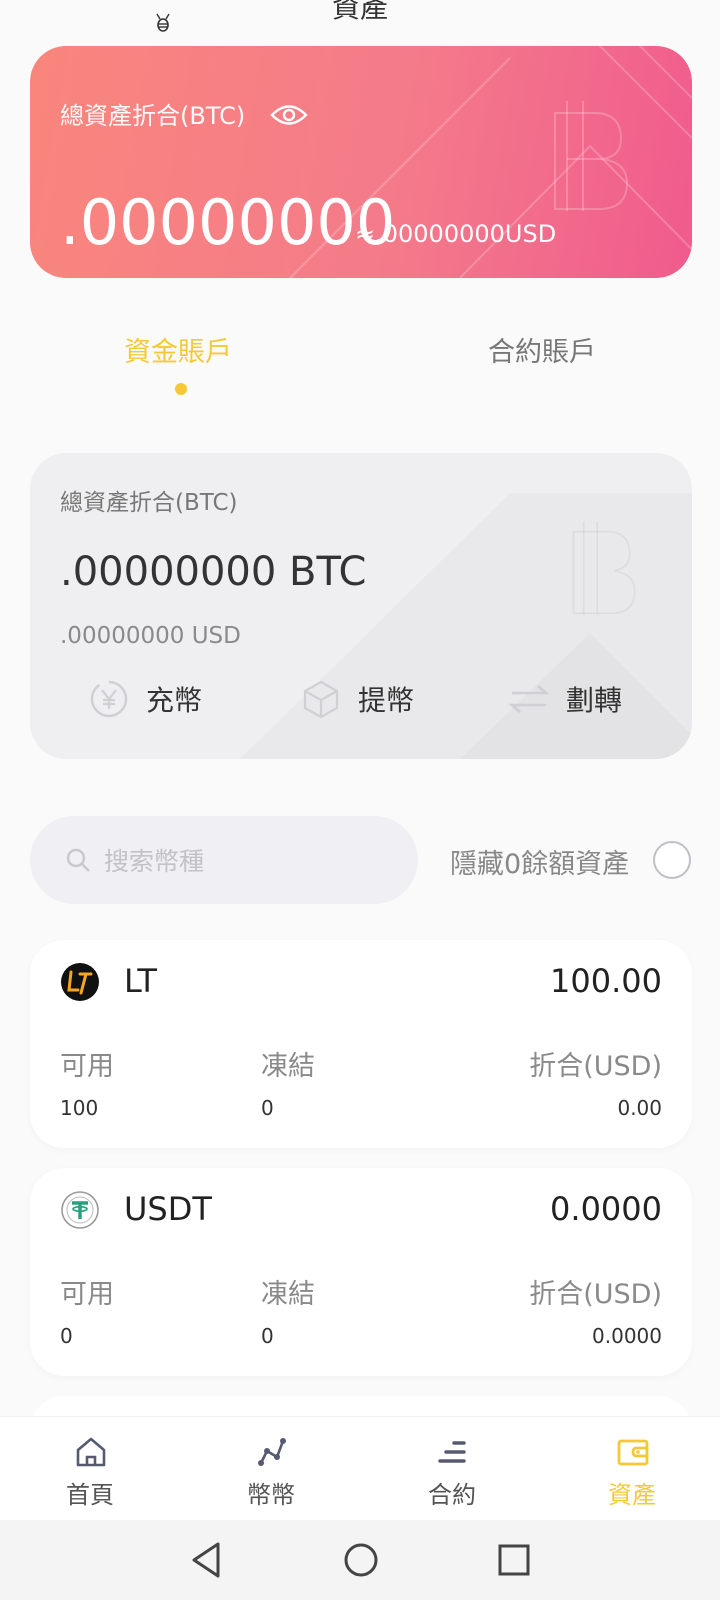 This screenshot has width=720, height=1600. Describe the element at coordinates (78, 860) in the screenshot. I see `search-icon` at that location.